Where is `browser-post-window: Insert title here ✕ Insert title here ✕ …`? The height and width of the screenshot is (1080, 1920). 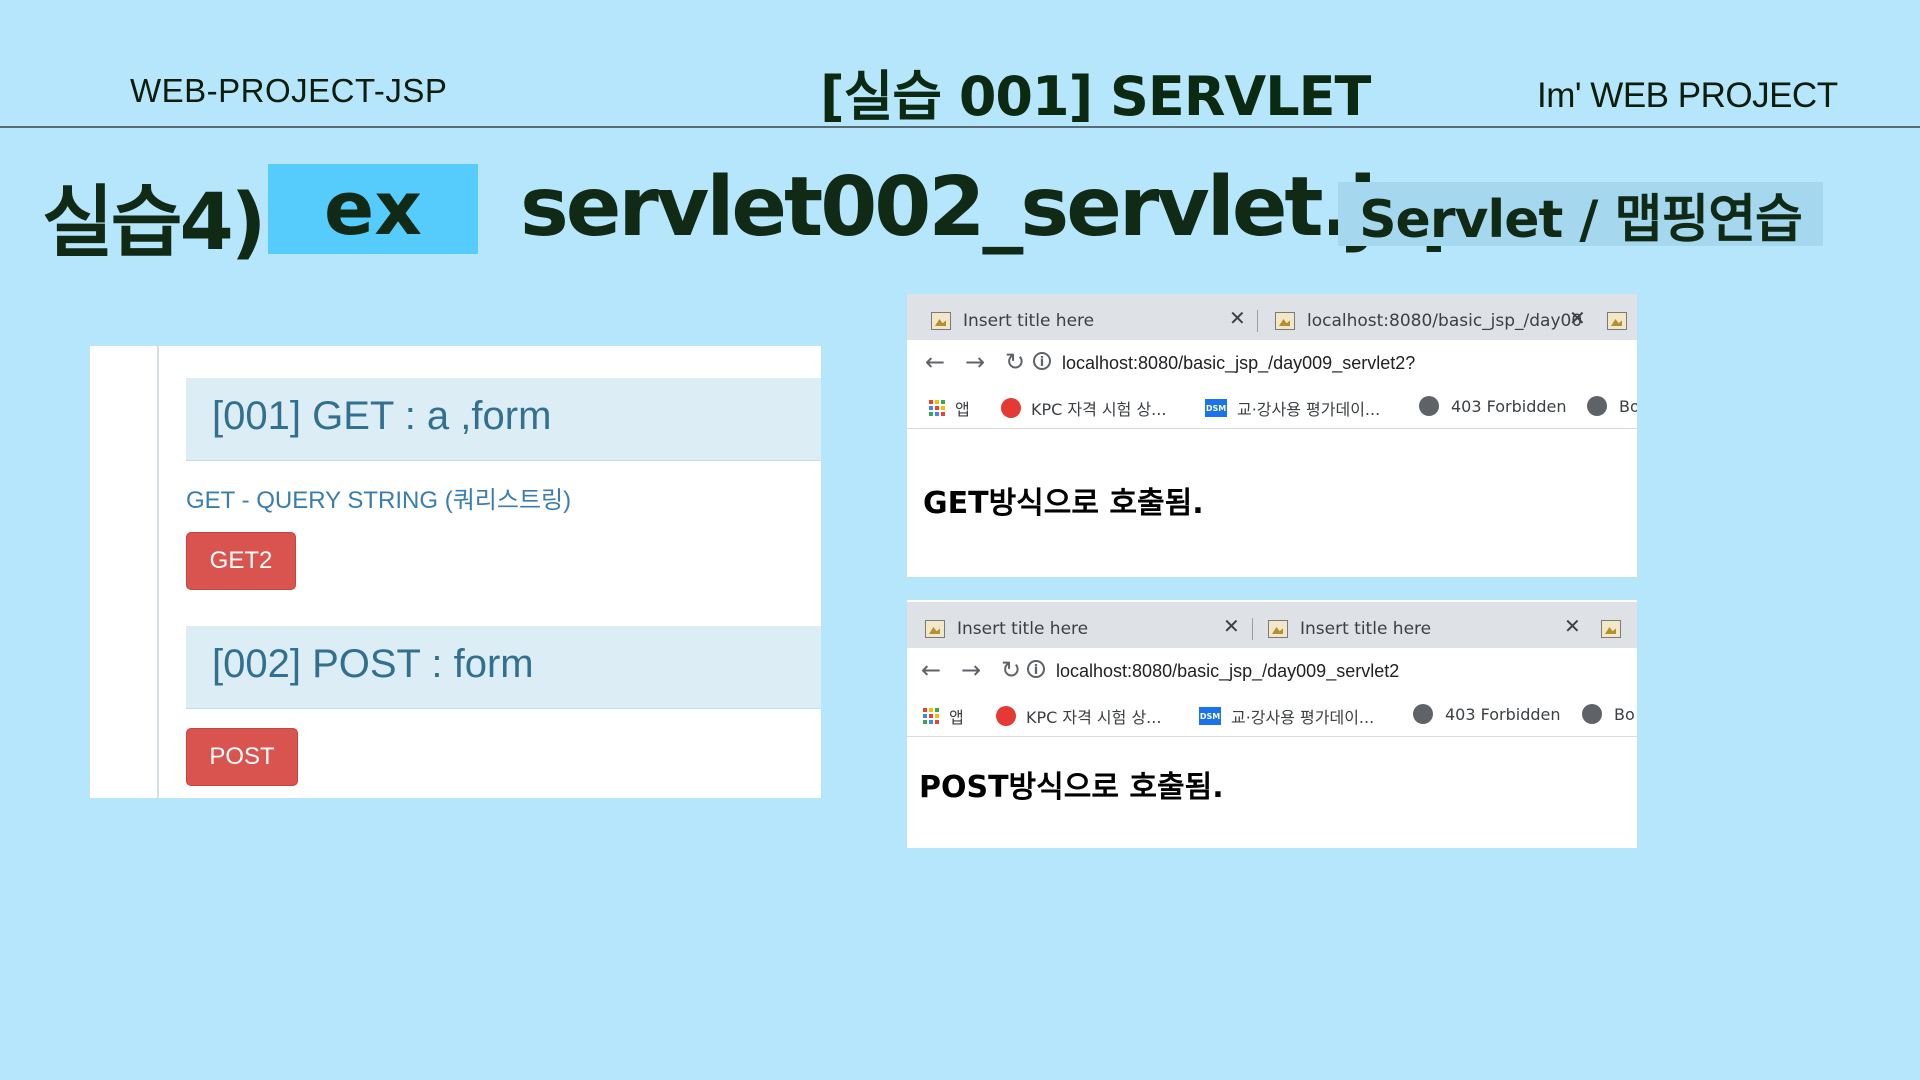 browser-post-window: Insert title here ✕ Insert title here ✕ … is located at coordinates (1272, 724).